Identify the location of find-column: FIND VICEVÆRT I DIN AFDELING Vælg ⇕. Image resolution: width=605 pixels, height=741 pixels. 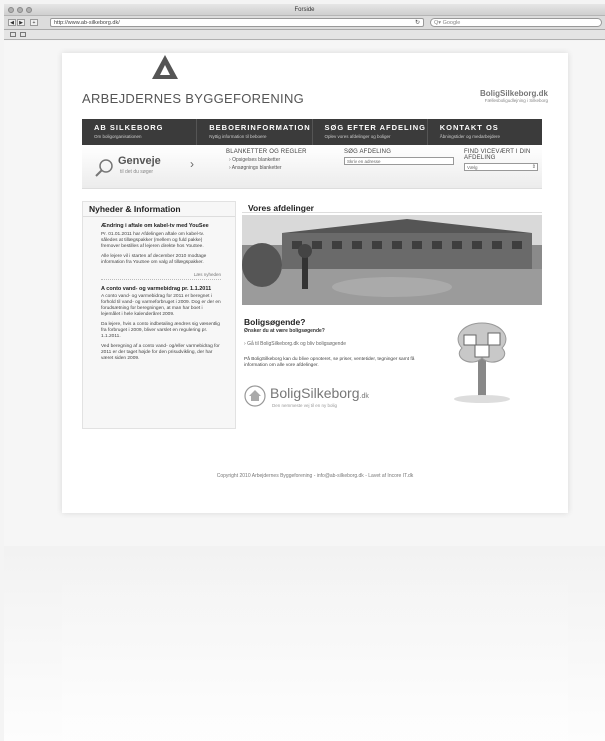
(503, 160).